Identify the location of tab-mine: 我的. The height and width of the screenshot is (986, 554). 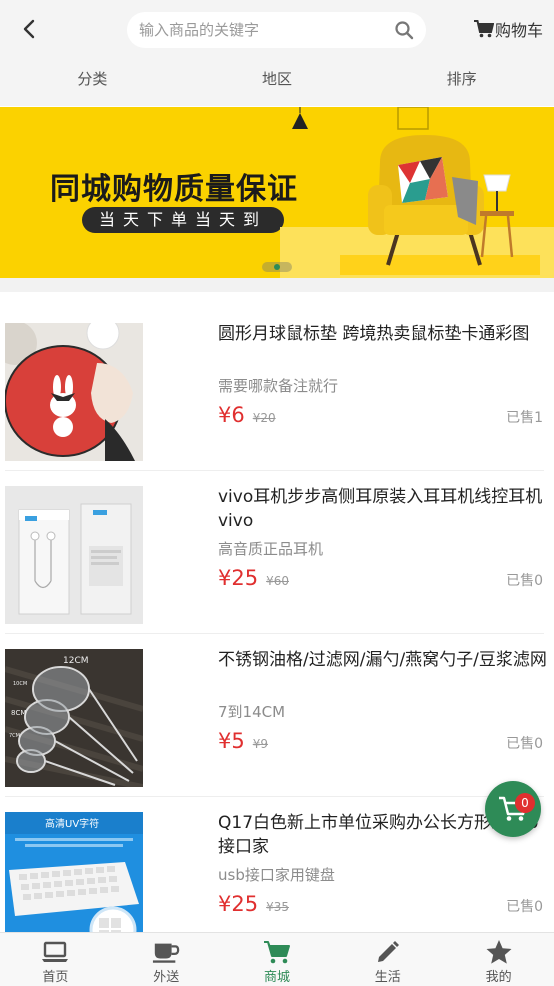
(498, 959).